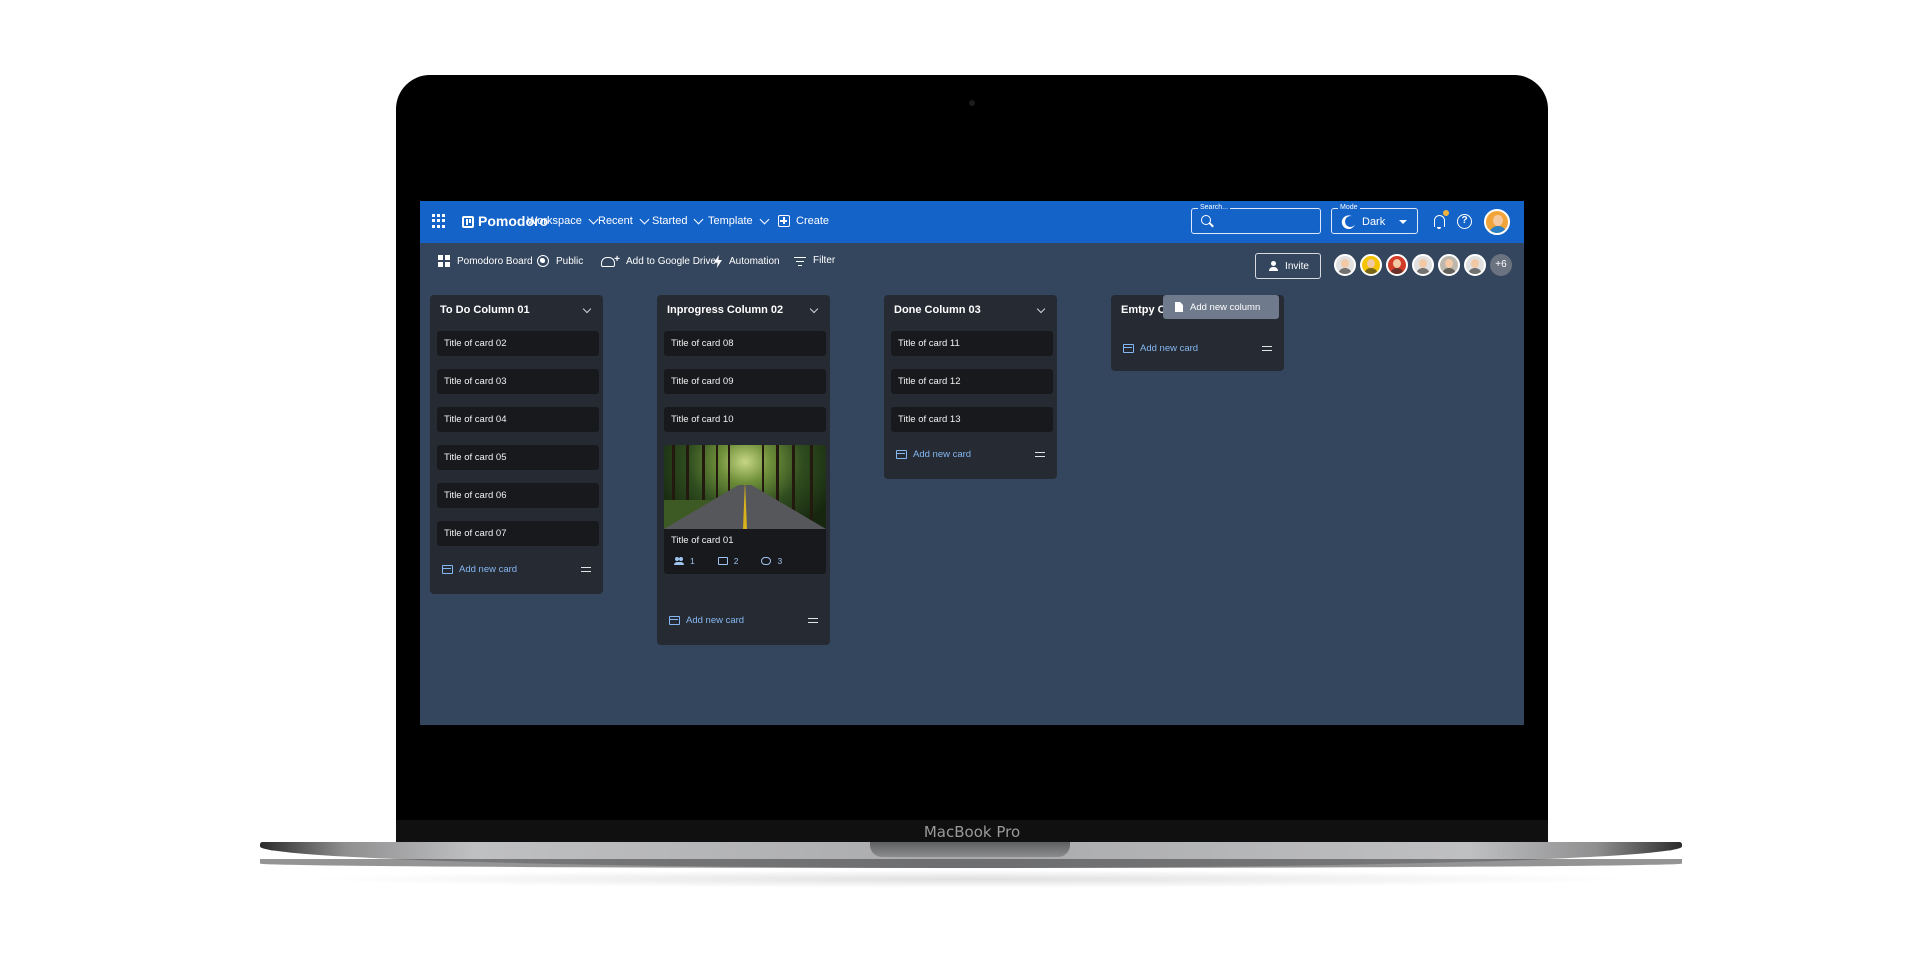 The image size is (1920, 960). Describe the element at coordinates (1288, 266) in the screenshot. I see `invite-button: Invite` at that location.